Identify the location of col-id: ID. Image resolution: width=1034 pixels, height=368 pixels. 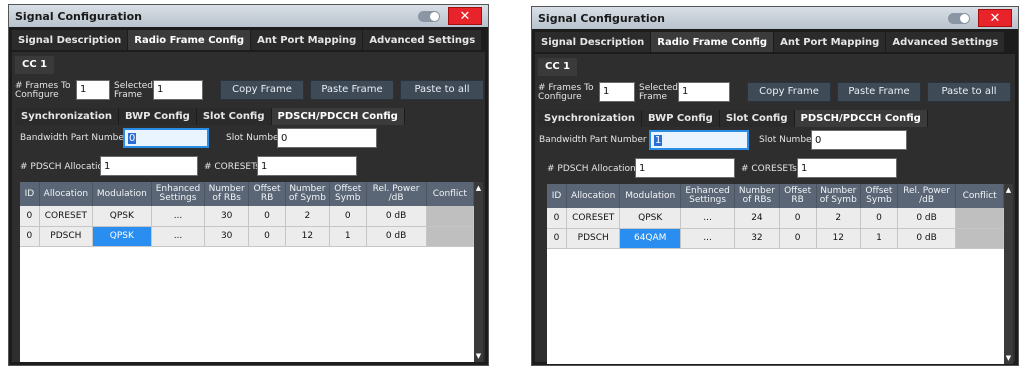
(557, 196).